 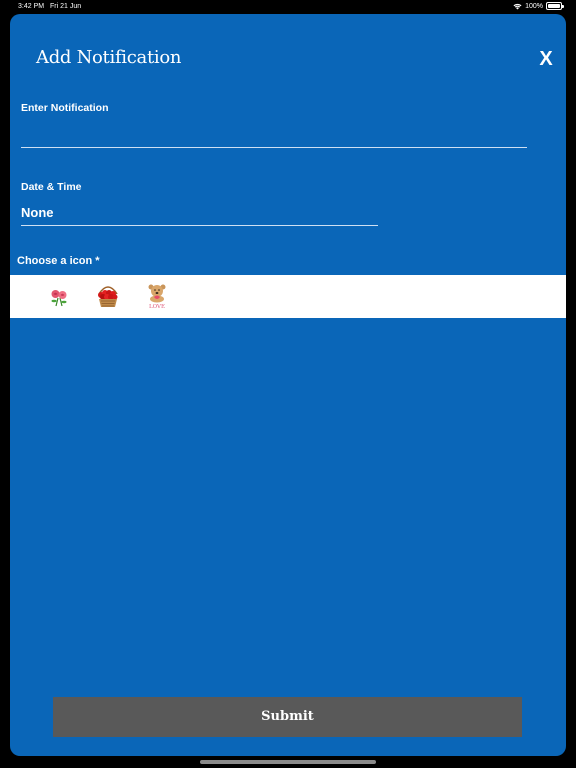 I want to click on choose-icon-label: Choose a icon *, so click(x=58, y=261).